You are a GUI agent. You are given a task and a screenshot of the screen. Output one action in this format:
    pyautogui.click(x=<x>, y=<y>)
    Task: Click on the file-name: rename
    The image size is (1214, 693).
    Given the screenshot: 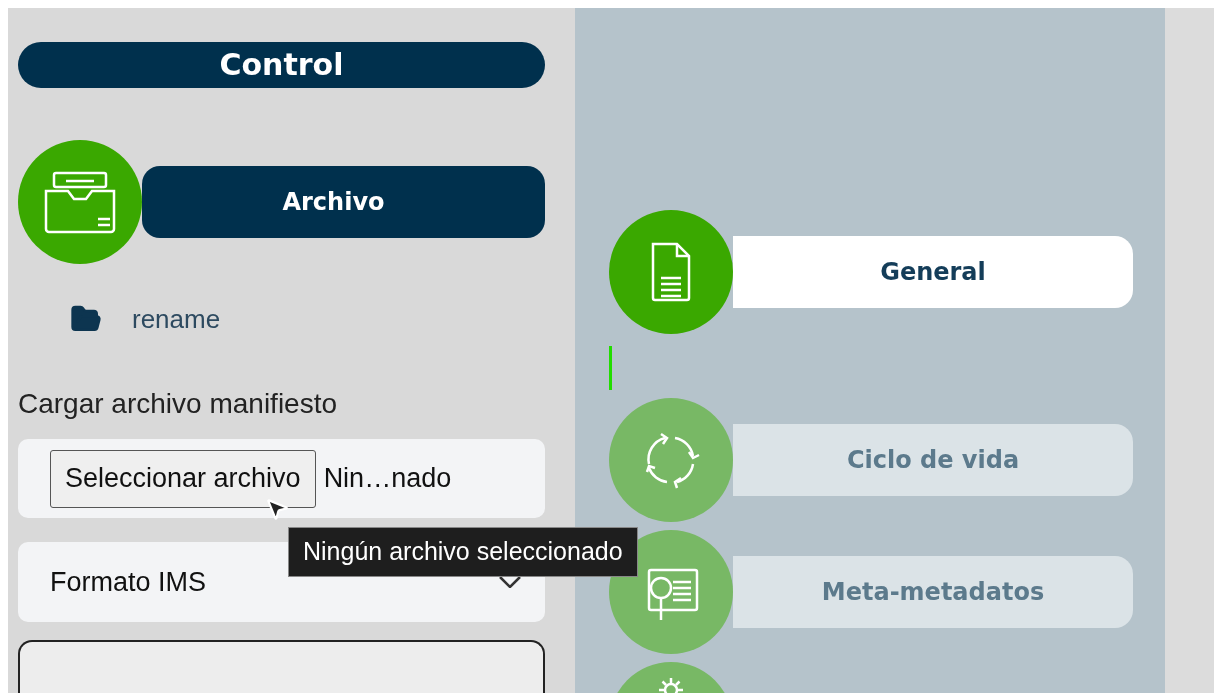 What is the action you would take?
    pyautogui.click(x=176, y=319)
    